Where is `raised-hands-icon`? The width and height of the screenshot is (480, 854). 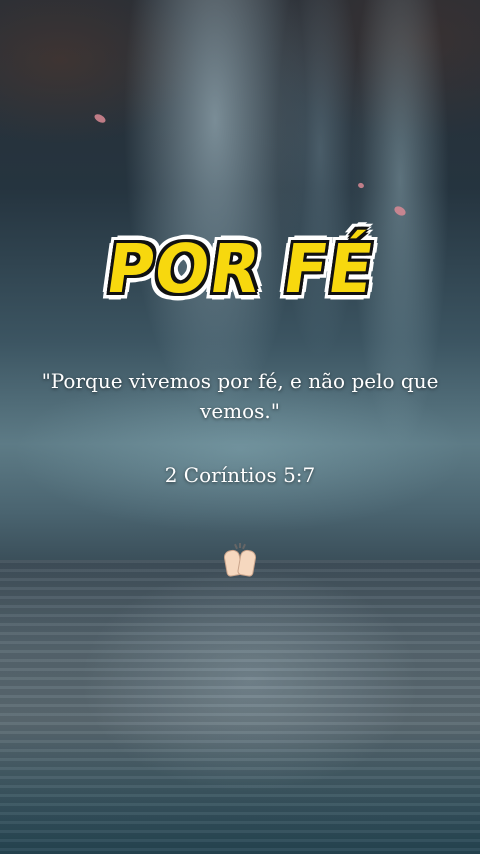 raised-hands-icon is located at coordinates (240, 560).